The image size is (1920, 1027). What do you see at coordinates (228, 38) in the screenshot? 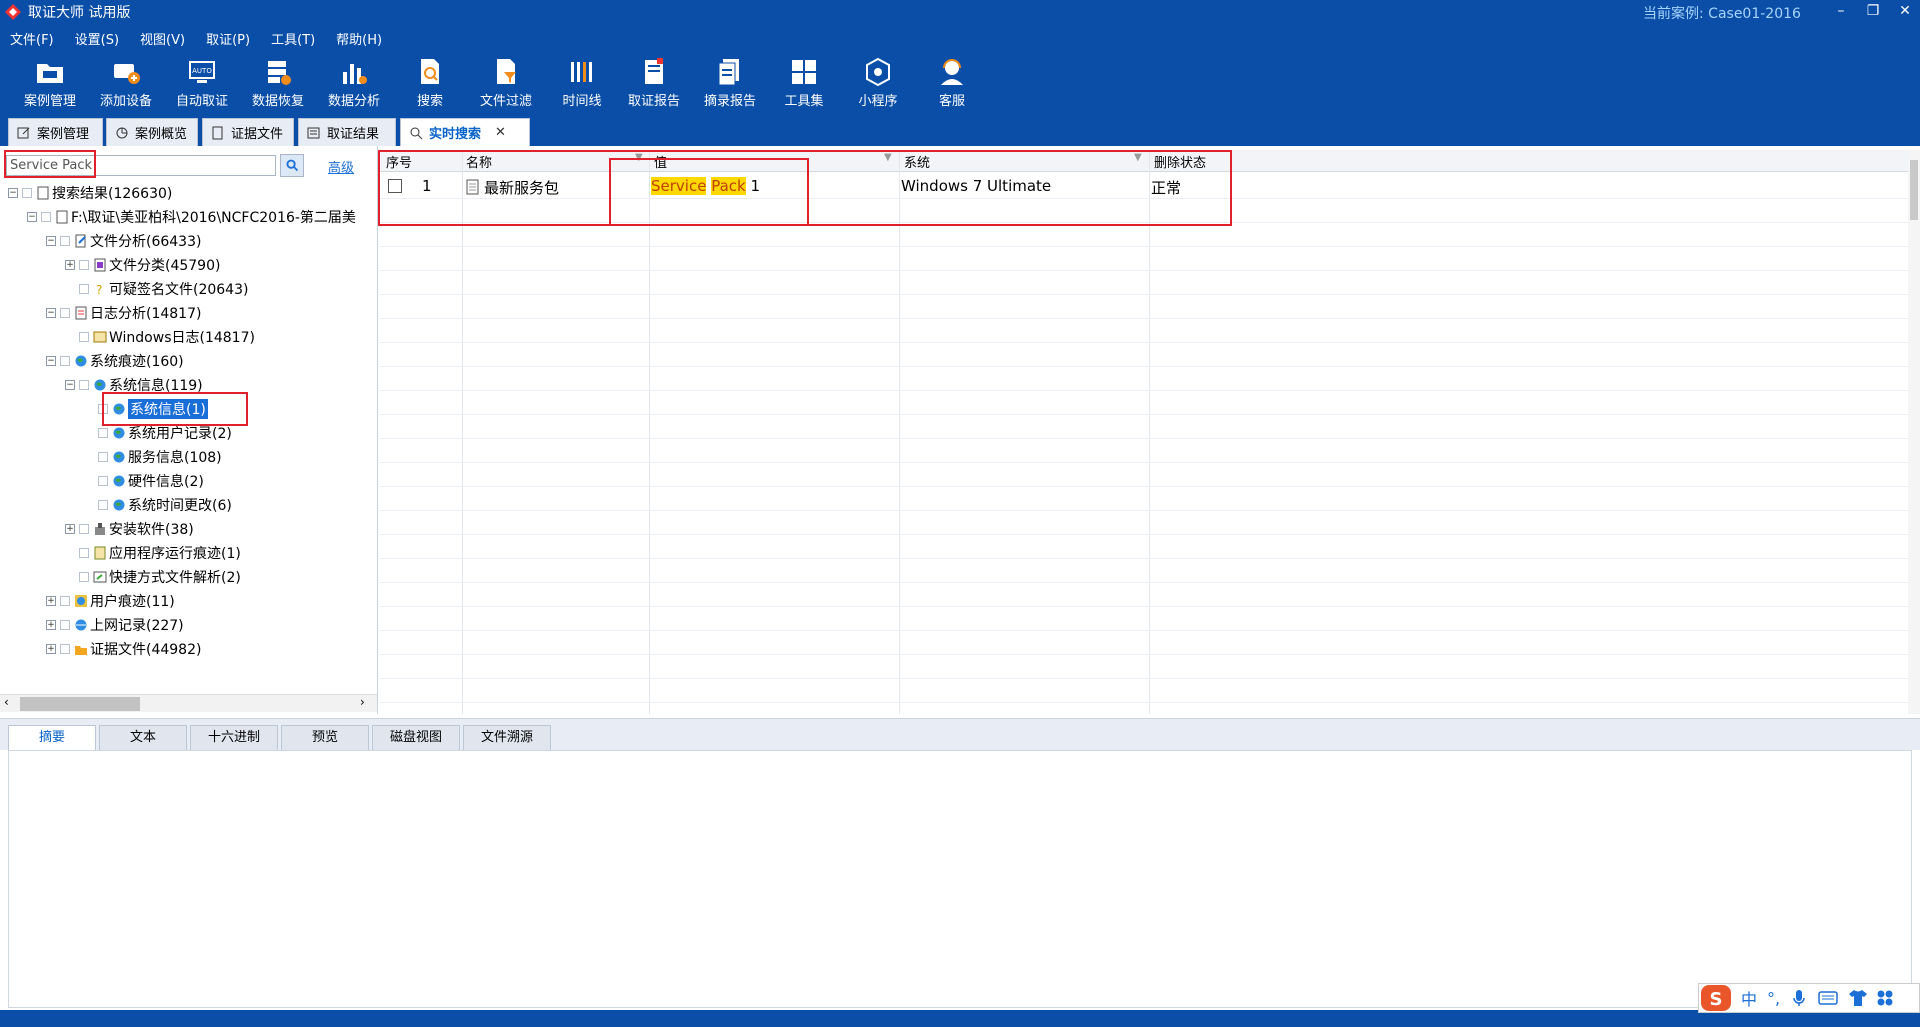
I see `menu-forensics: 取证(P)` at bounding box center [228, 38].